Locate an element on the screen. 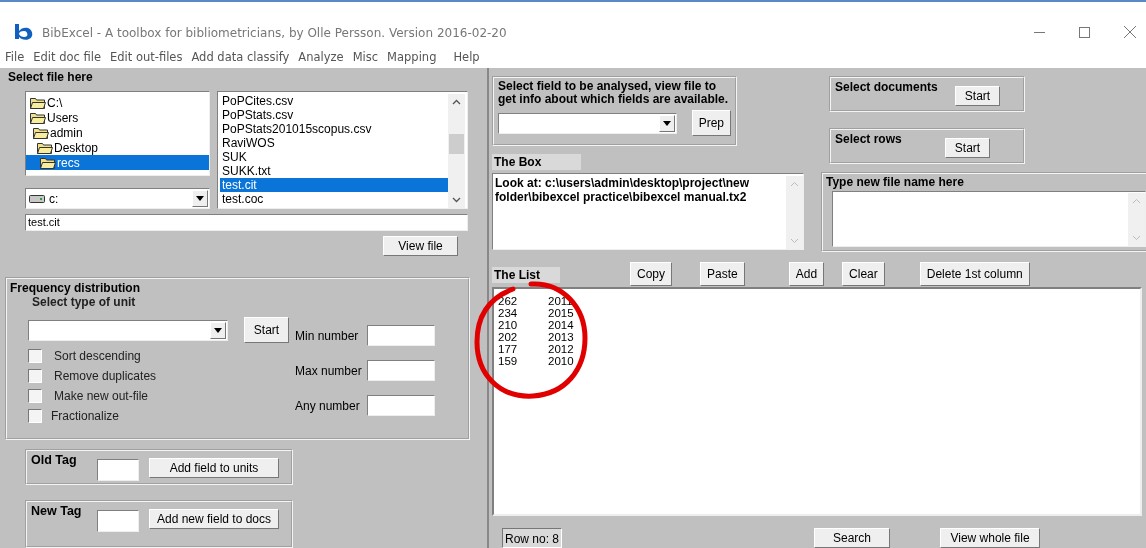 The image size is (1146, 548). menu-item: Add data classify is located at coordinates (240, 57).